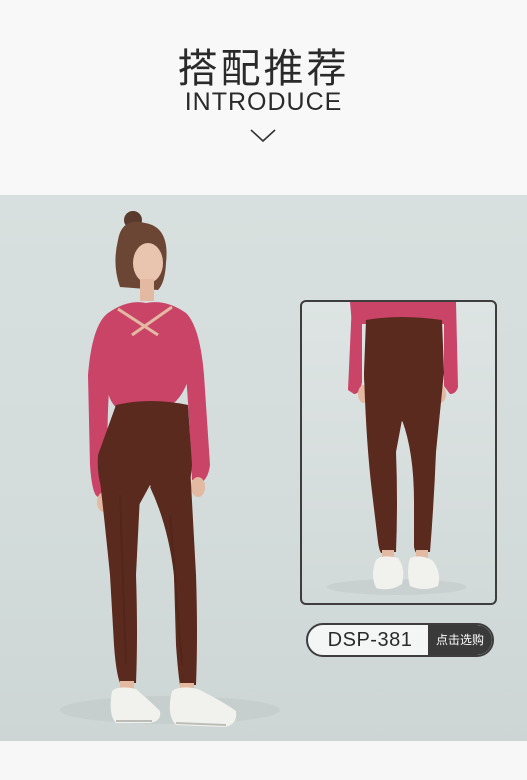 This screenshot has width=527, height=780. Describe the element at coordinates (263, 760) in the screenshot. I see `footer-spacer` at that location.